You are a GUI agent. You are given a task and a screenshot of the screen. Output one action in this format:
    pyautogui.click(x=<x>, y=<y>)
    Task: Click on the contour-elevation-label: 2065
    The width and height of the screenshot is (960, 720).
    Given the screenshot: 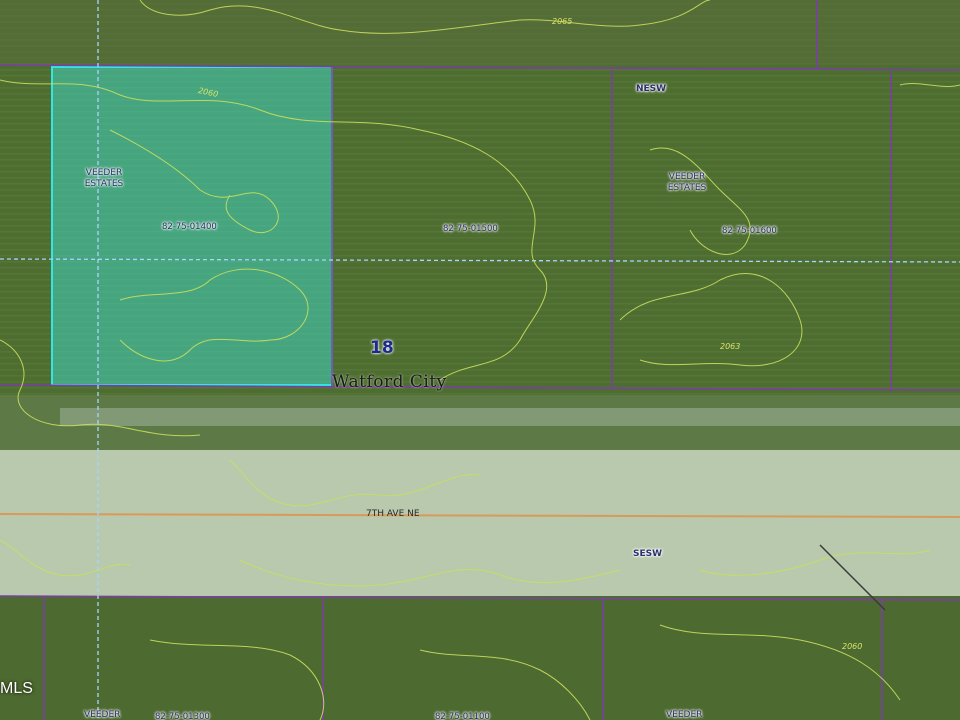 What is the action you would take?
    pyautogui.click(x=562, y=21)
    